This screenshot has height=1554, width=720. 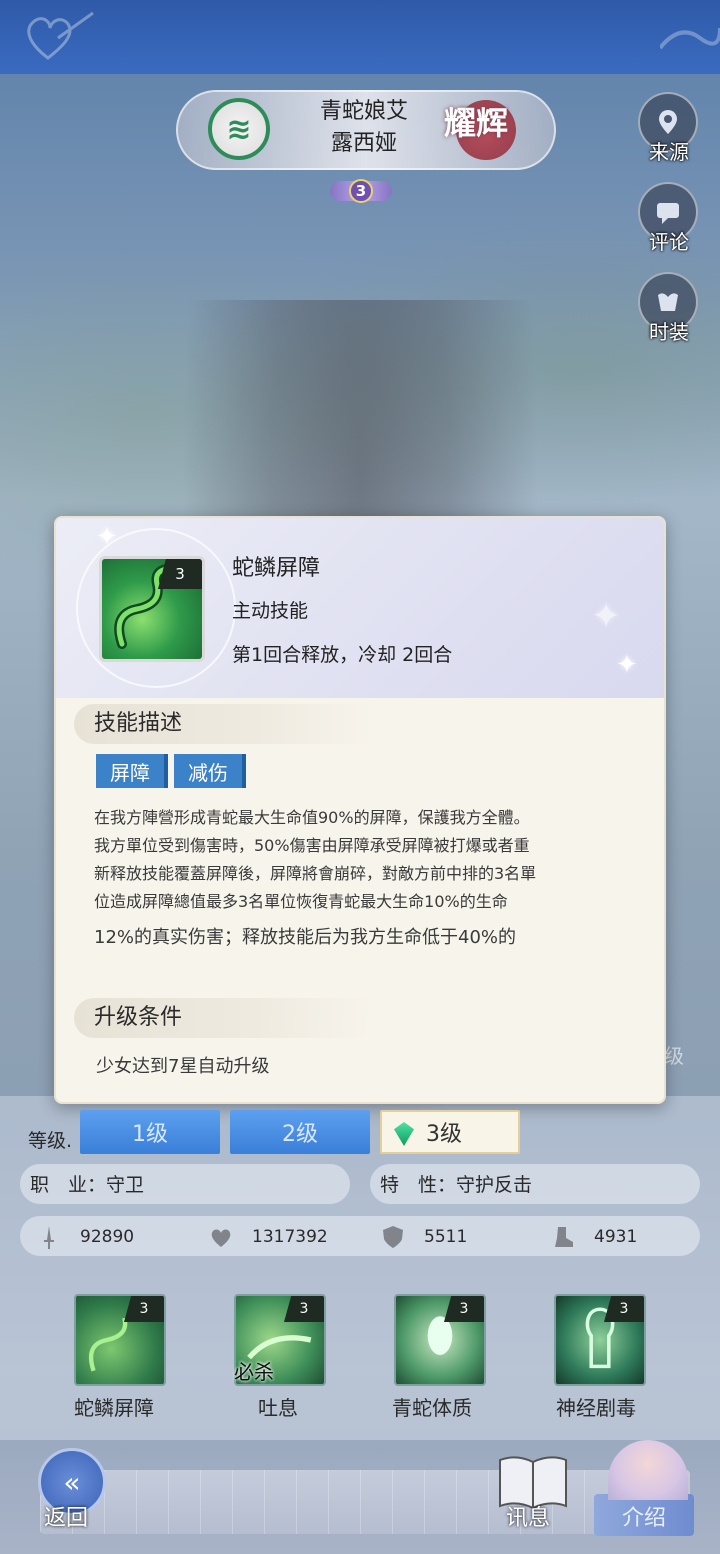 What do you see at coordinates (669, 332) in the screenshot?
I see `costume-label: 时装` at bounding box center [669, 332].